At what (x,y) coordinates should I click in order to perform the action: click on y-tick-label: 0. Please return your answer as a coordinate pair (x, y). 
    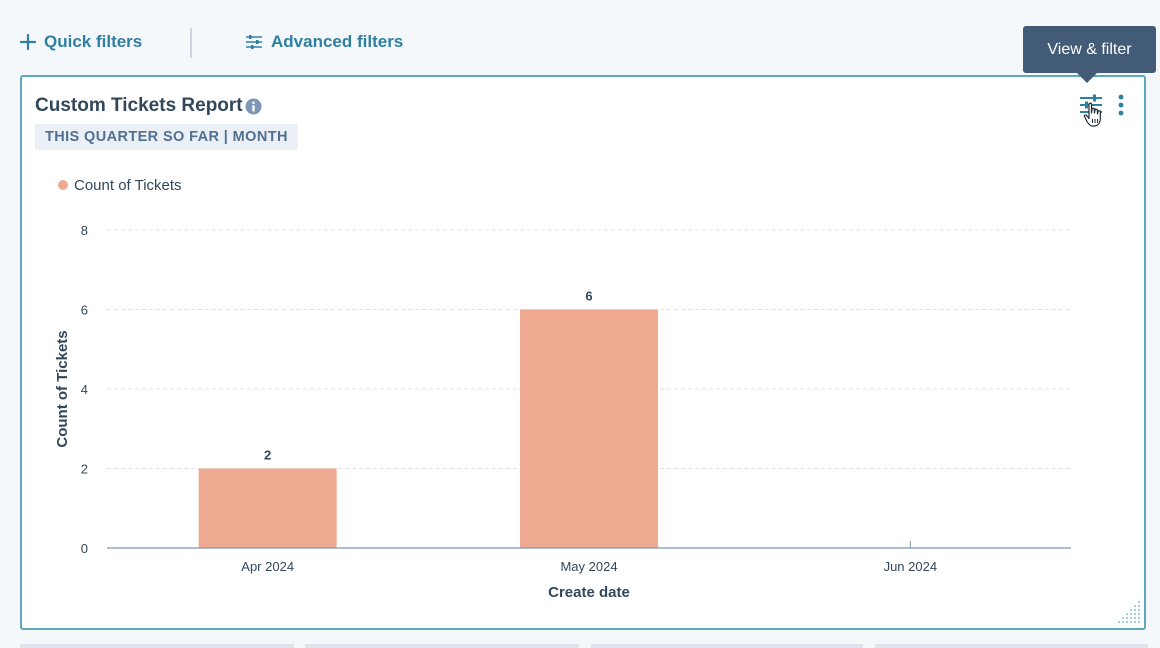
    Looking at the image, I should click on (84, 548).